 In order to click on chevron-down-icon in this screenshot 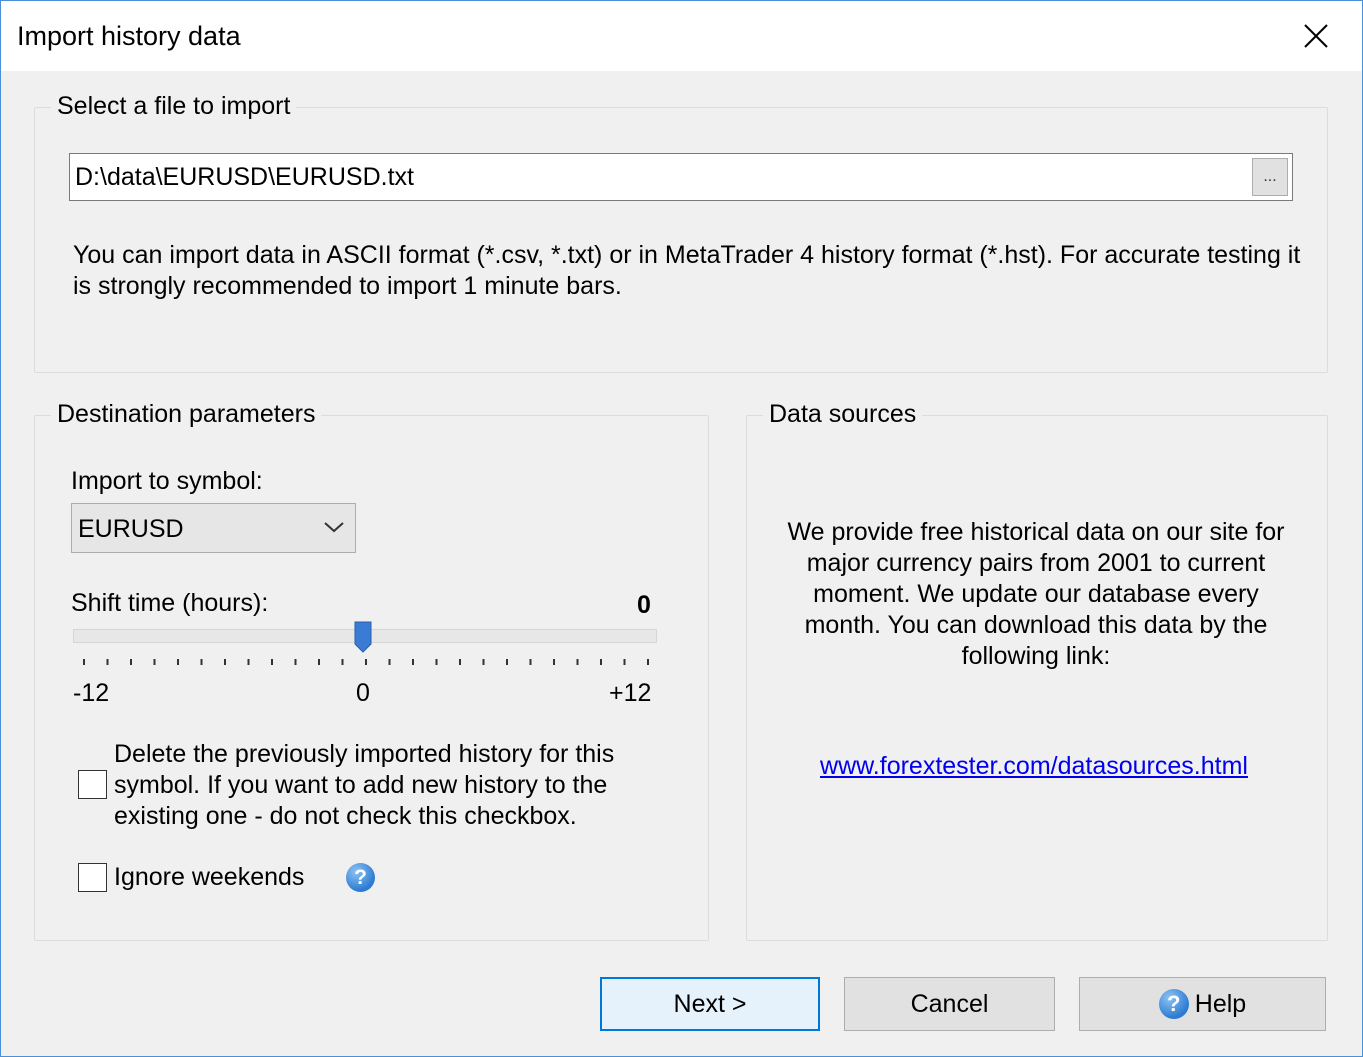, I will do `click(334, 527)`.